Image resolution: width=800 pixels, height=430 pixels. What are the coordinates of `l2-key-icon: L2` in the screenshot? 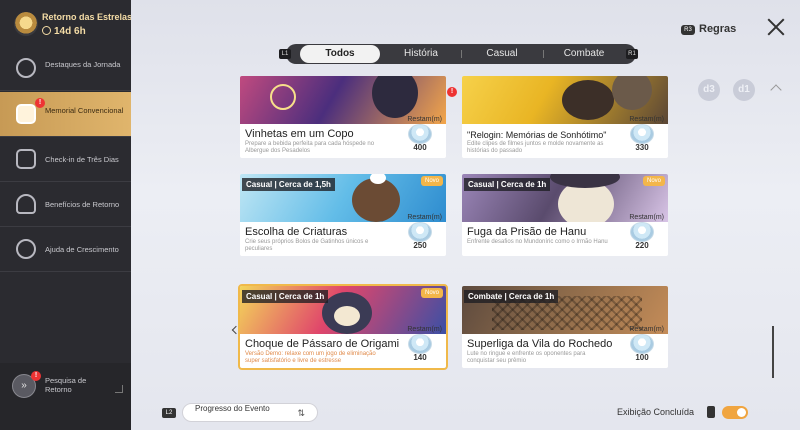 It's located at (169, 413).